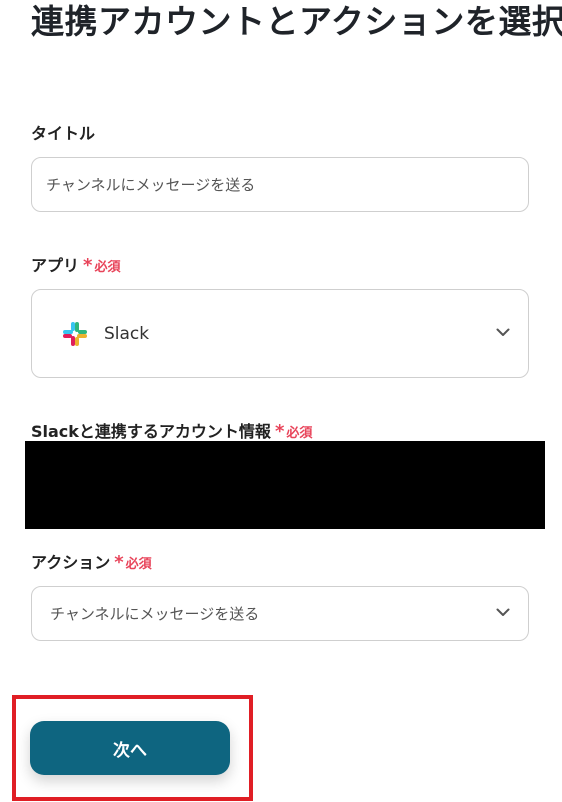  What do you see at coordinates (280, 184) in the screenshot?
I see `title-input: チャンネルにメッセージを送る` at bounding box center [280, 184].